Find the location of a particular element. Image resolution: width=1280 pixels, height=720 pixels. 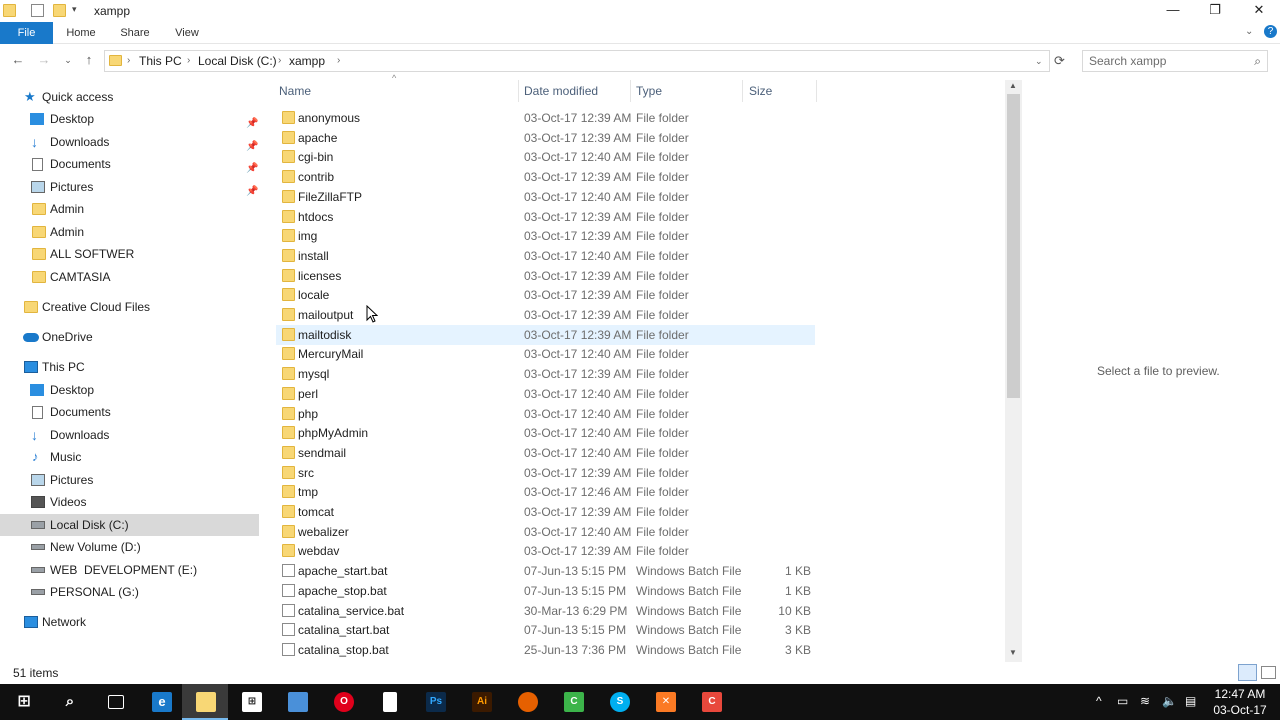

column-header-date: Date modified is located at coordinates (561, 91).